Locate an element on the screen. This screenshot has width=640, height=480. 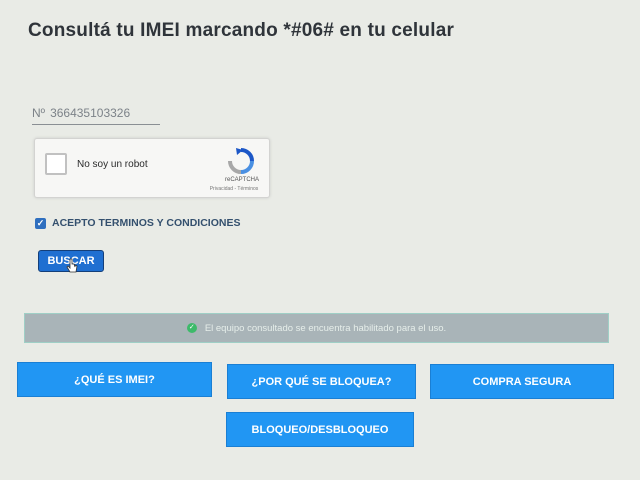
imei-field: Nº is located at coordinates (96, 113).